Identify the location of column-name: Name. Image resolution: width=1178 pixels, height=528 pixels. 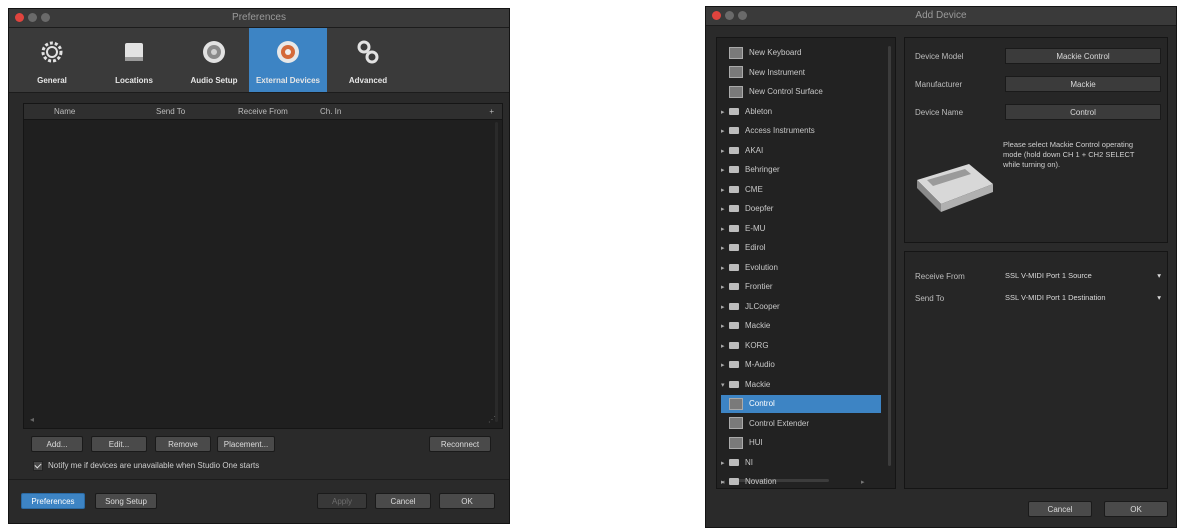
(64, 111).